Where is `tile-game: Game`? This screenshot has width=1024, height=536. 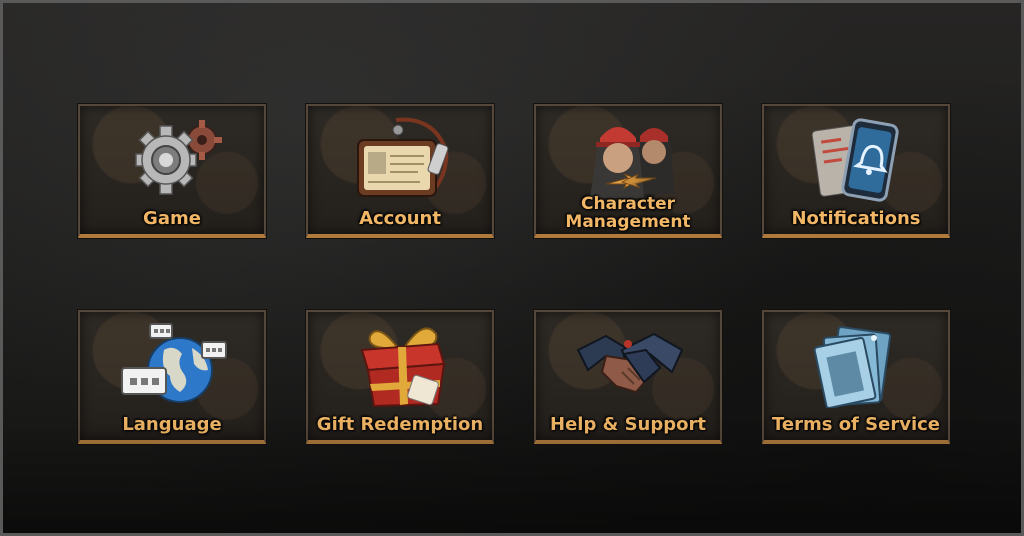 tile-game: Game is located at coordinates (172, 171).